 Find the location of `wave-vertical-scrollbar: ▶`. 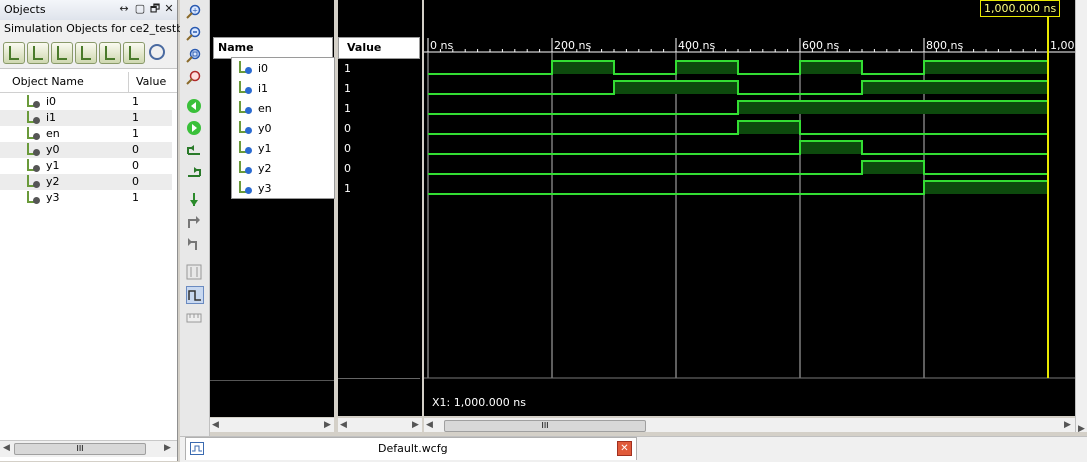

wave-vertical-scrollbar: ▶ is located at coordinates (1081, 217).